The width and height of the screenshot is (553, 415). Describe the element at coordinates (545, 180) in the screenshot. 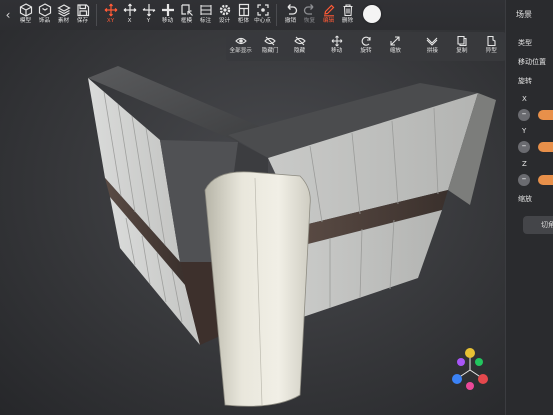

I see `z-slider` at that location.